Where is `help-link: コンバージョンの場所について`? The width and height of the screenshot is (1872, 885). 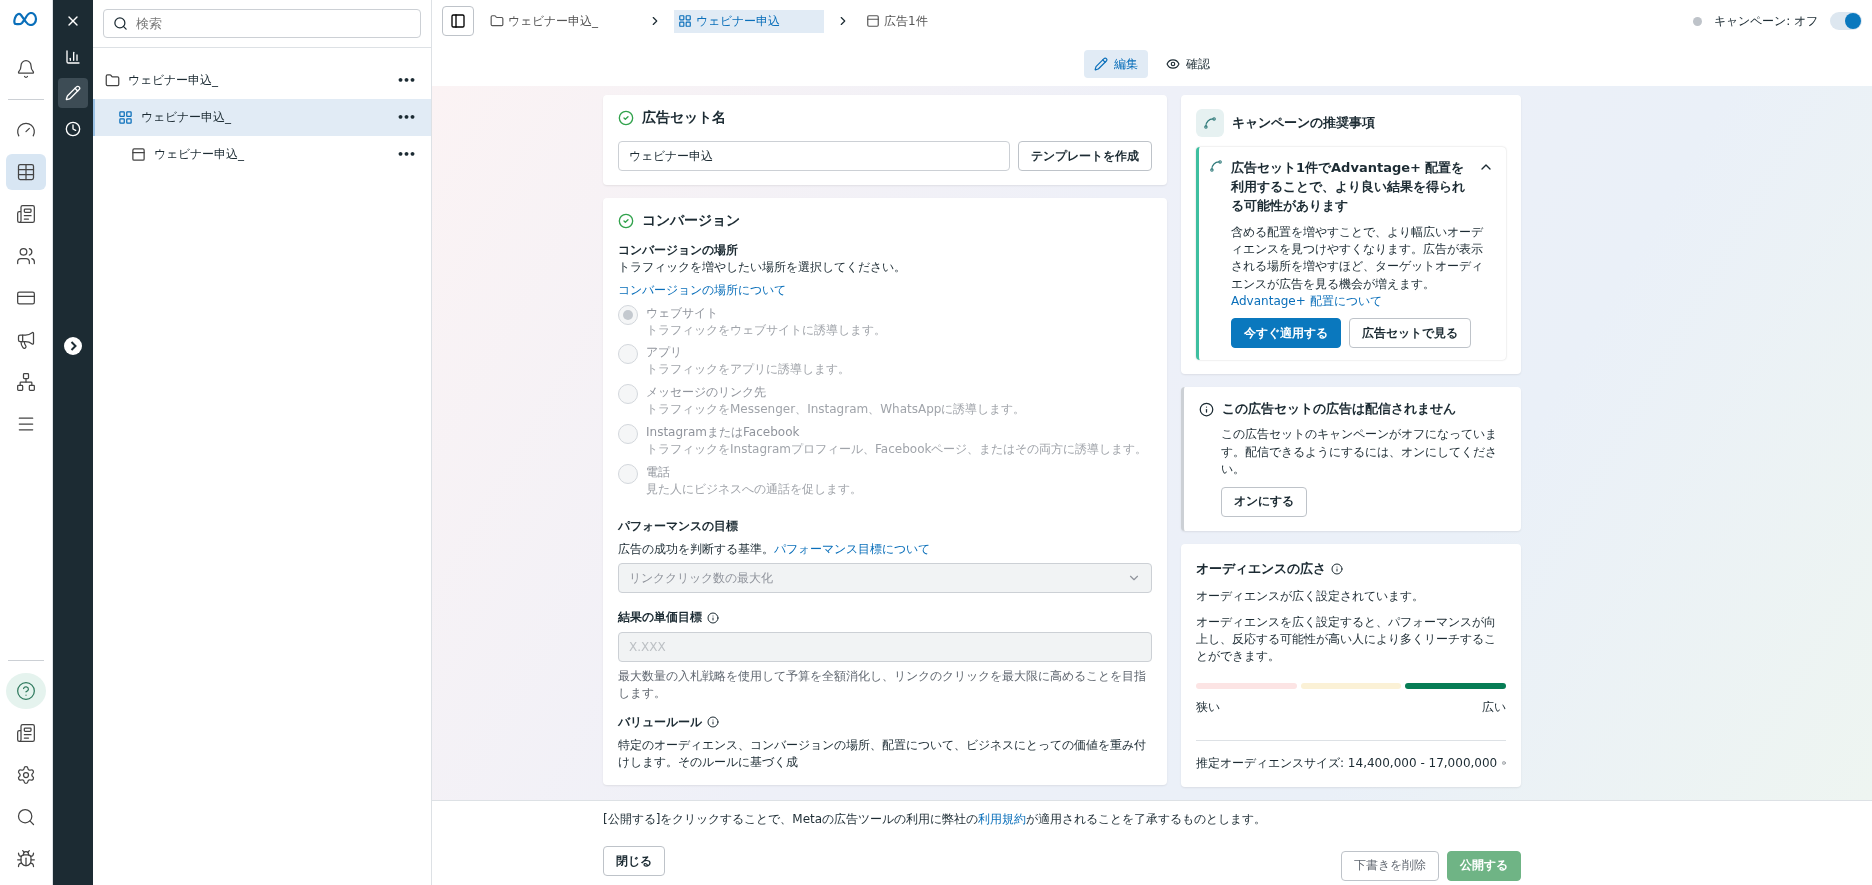 help-link: コンバージョンの場所について is located at coordinates (702, 289).